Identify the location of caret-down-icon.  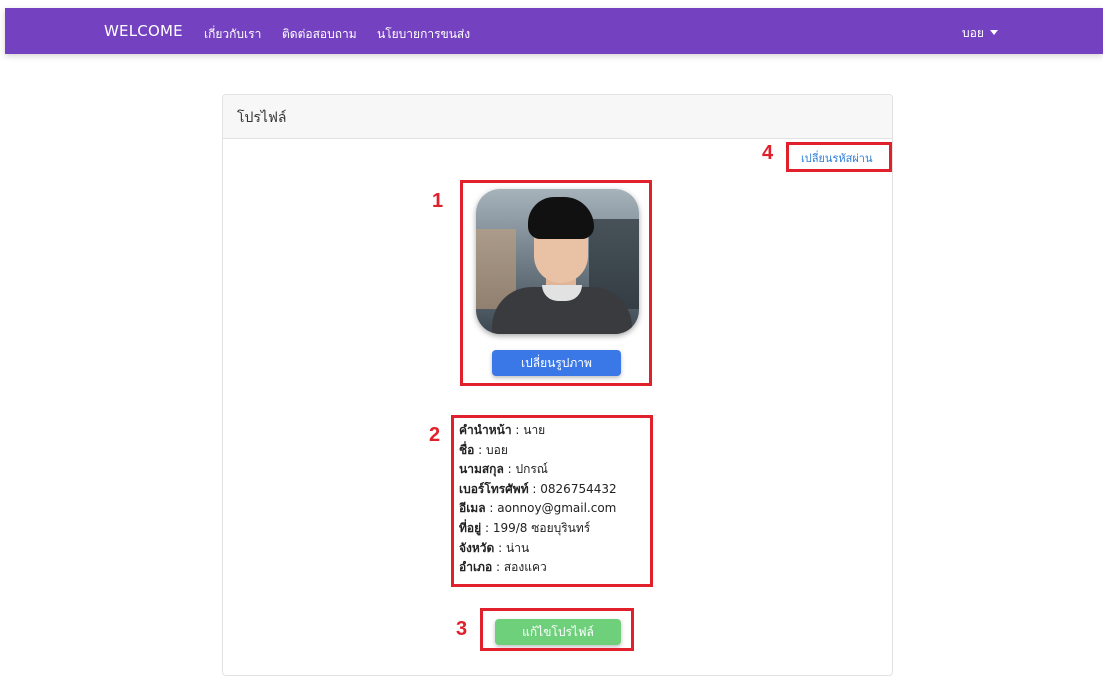
(993, 32).